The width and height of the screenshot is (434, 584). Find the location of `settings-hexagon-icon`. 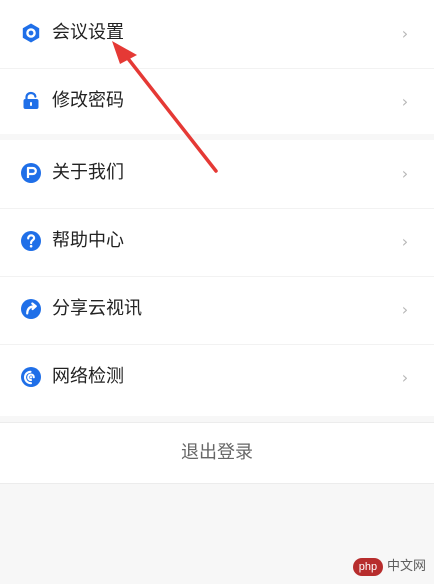

settings-hexagon-icon is located at coordinates (31, 33).